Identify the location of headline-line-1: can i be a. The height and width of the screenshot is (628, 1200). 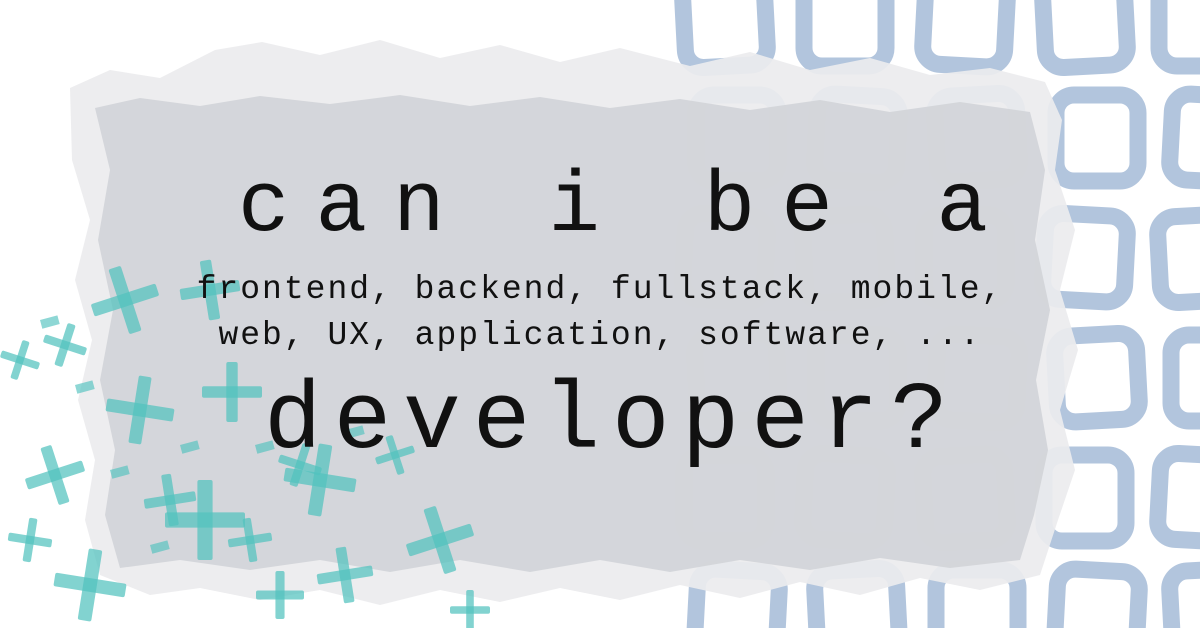
(626, 207).